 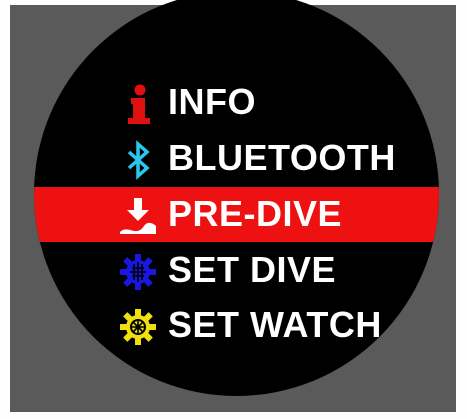 I want to click on pre-dive-icon, so click(x=138, y=216).